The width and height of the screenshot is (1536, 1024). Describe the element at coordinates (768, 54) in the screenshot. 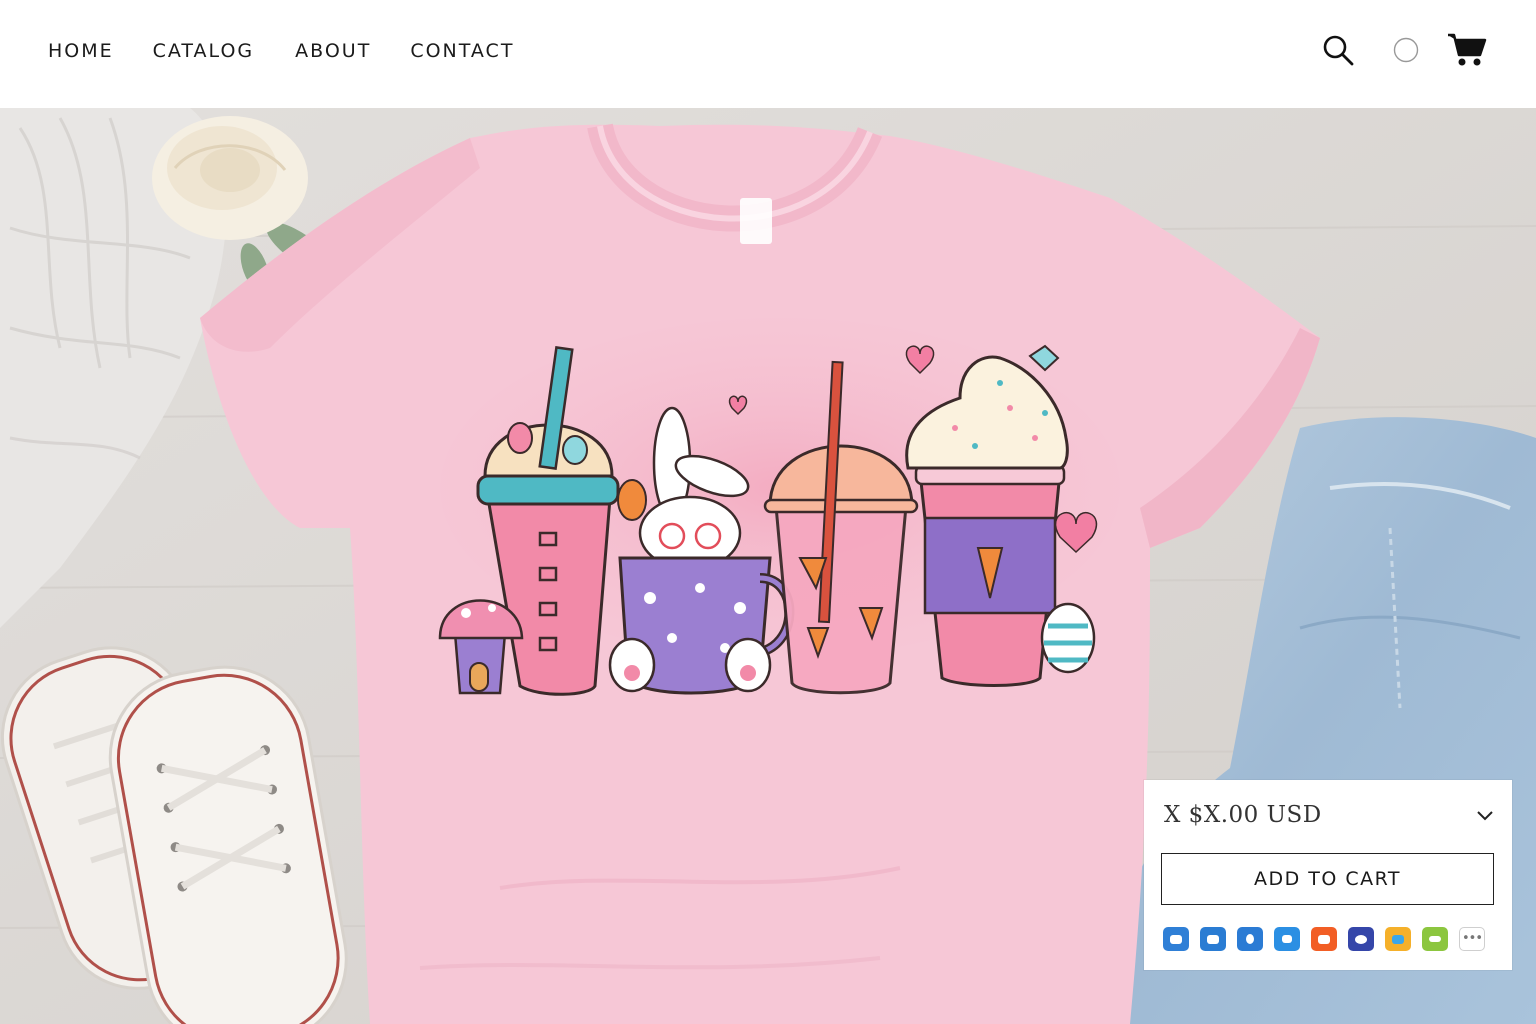

I see `site-header: HOME CATALOG ABOUT CONTACT` at that location.